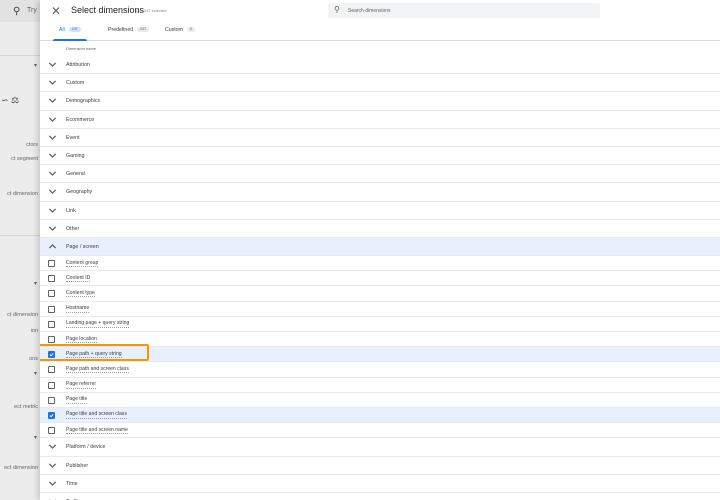 The height and width of the screenshot is (500, 720). What do you see at coordinates (82, 246) in the screenshot?
I see `category-label: Page / screen` at bounding box center [82, 246].